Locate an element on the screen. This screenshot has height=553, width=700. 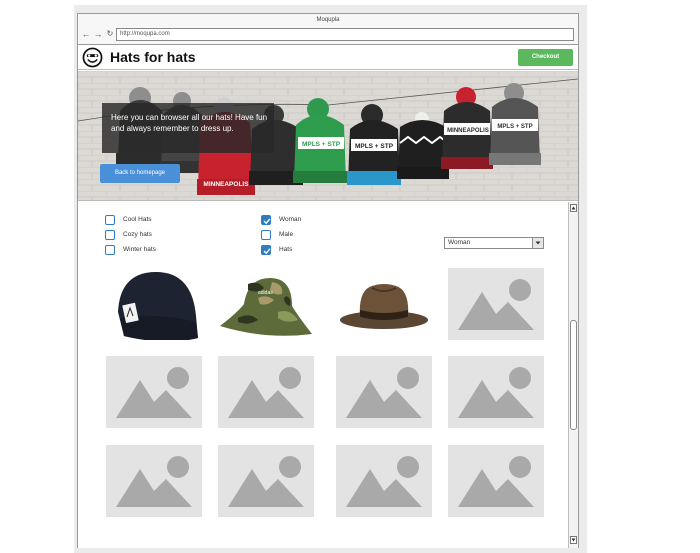
hat-label-5: MPLS + STP is located at coordinates (514, 127).